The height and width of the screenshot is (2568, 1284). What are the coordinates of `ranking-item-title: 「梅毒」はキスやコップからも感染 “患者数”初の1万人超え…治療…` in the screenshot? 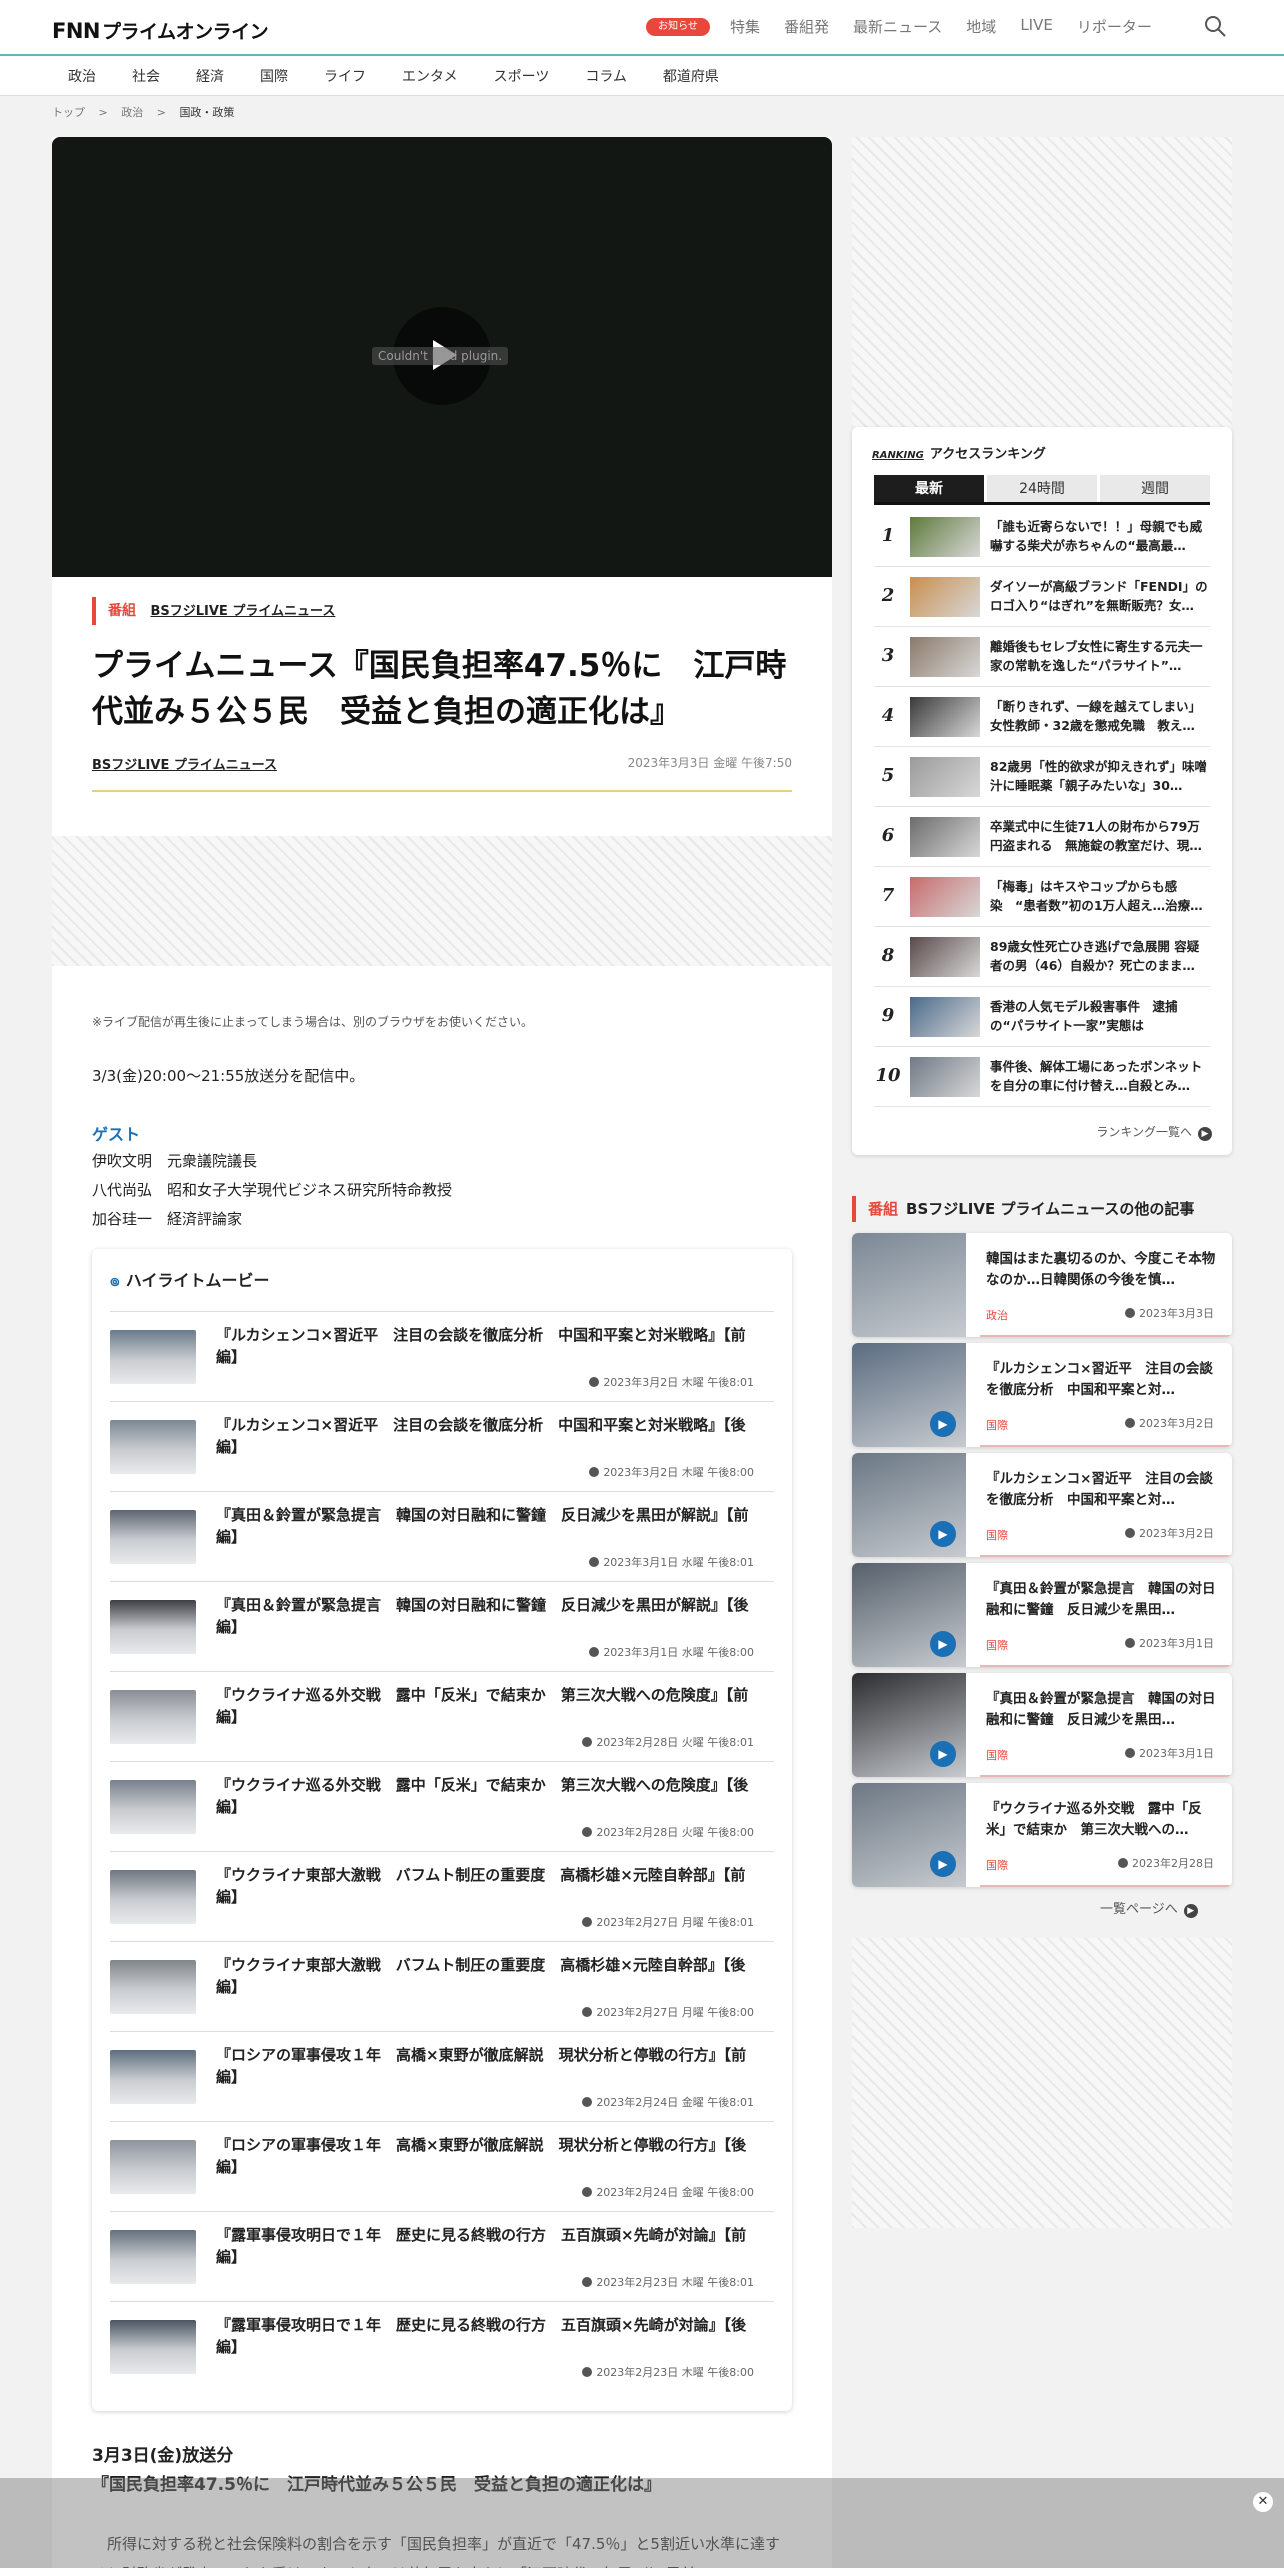 It's located at (1100, 896).